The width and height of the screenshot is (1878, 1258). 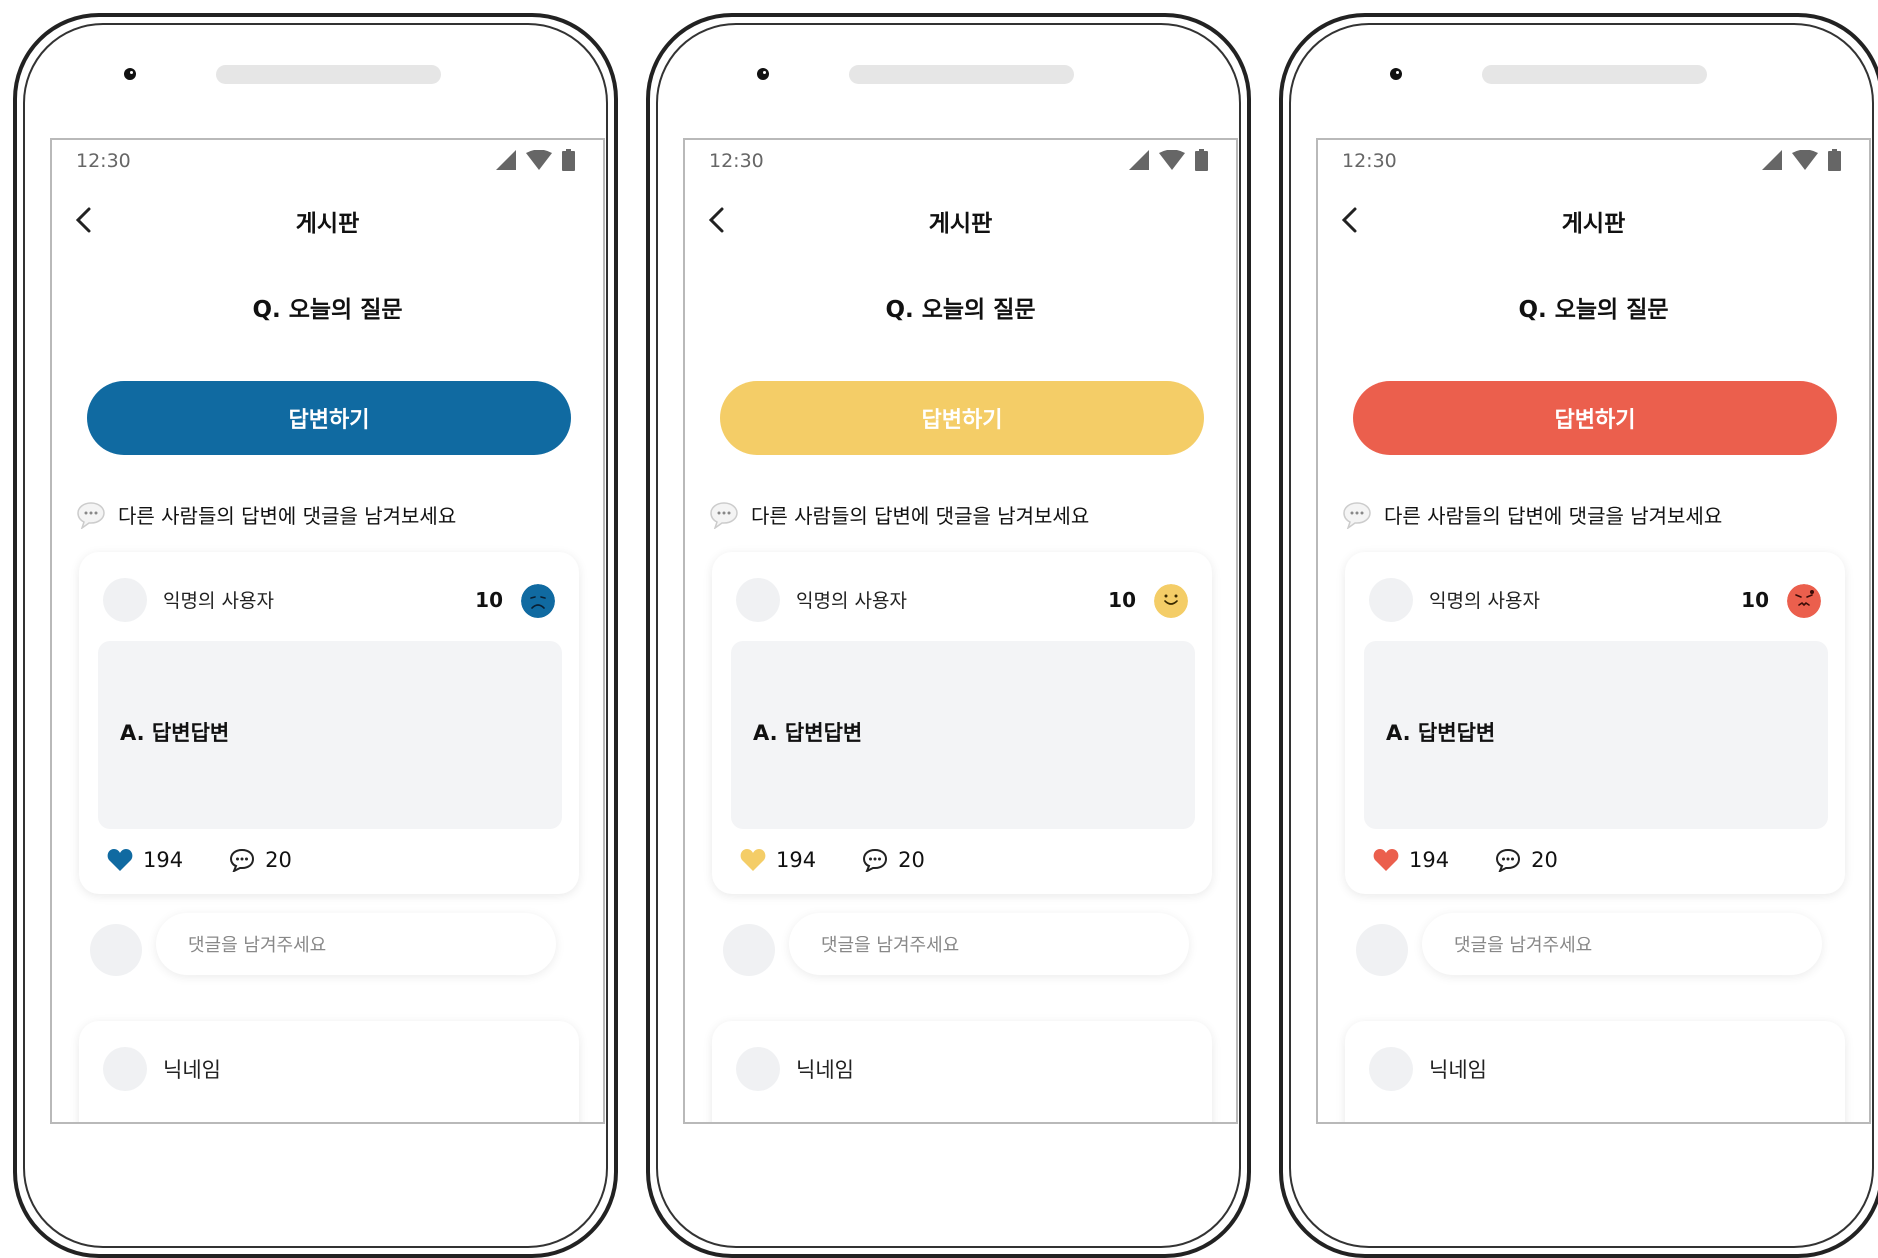 What do you see at coordinates (538, 601) in the screenshot?
I see `sad-face-icon` at bounding box center [538, 601].